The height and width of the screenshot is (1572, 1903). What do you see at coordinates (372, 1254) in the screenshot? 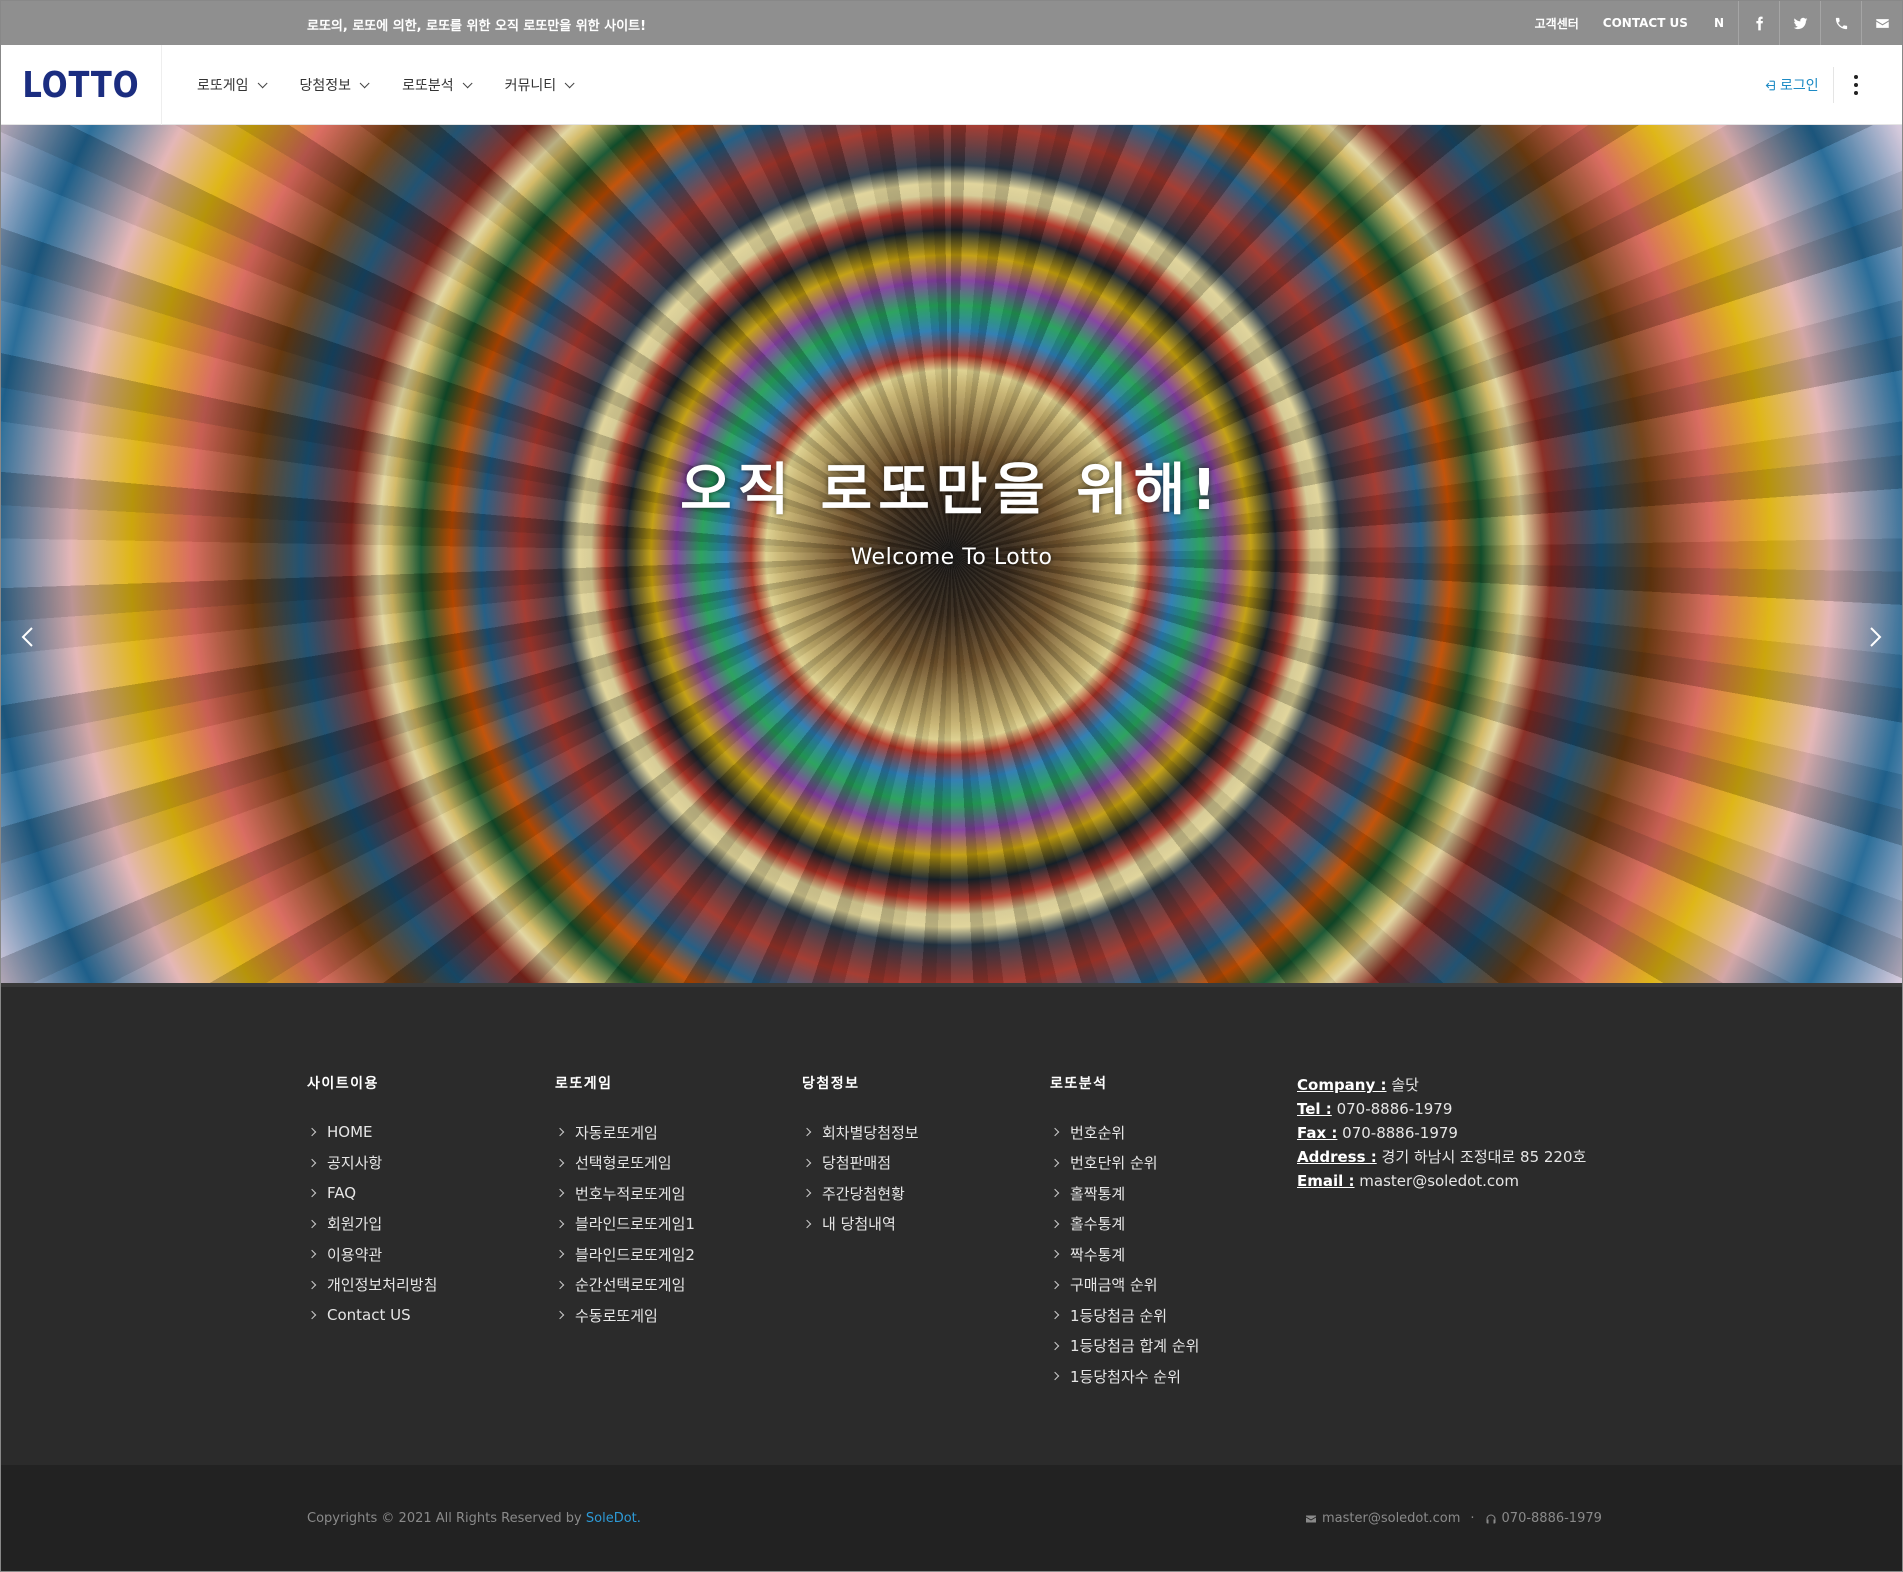
I see `footer-link: 이용약관` at bounding box center [372, 1254].